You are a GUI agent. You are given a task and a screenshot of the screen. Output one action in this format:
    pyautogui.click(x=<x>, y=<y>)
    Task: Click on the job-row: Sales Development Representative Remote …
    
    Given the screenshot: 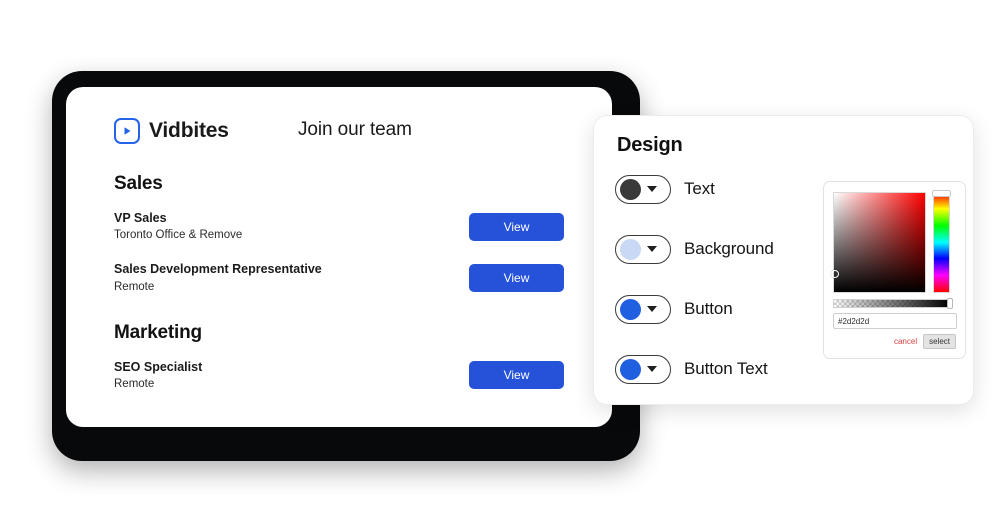 What is the action you would take?
    pyautogui.click(x=339, y=277)
    